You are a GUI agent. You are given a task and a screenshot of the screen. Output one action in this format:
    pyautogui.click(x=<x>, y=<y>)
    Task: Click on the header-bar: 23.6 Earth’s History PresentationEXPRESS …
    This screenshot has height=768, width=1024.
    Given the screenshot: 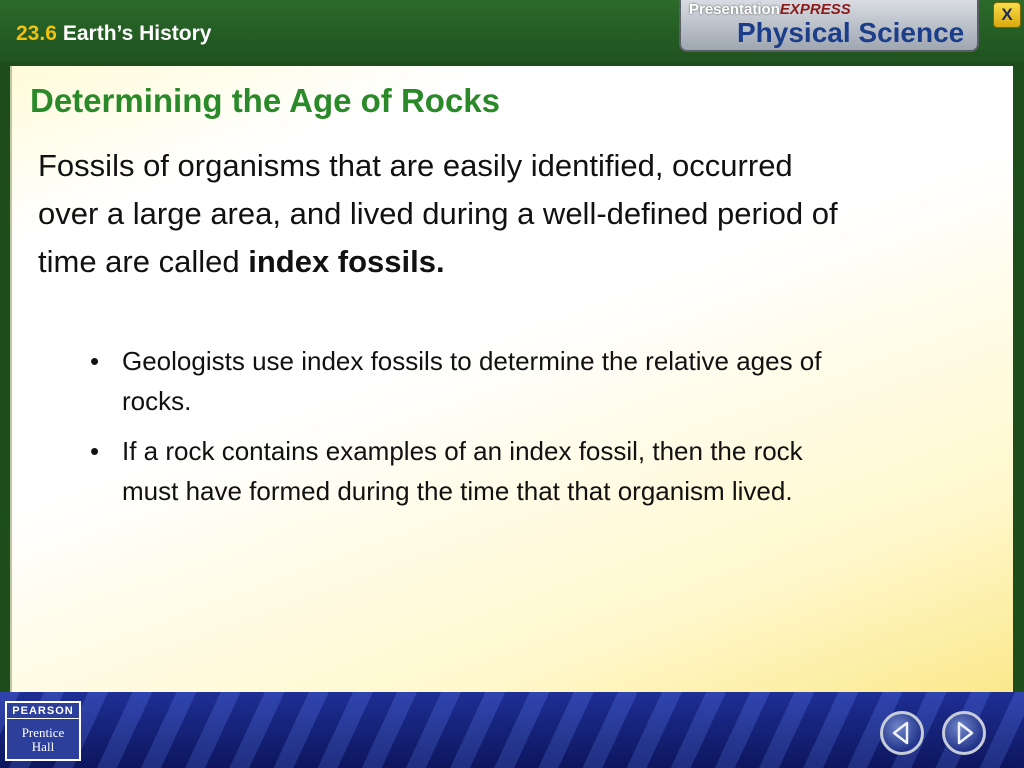 What is the action you would take?
    pyautogui.click(x=512, y=31)
    